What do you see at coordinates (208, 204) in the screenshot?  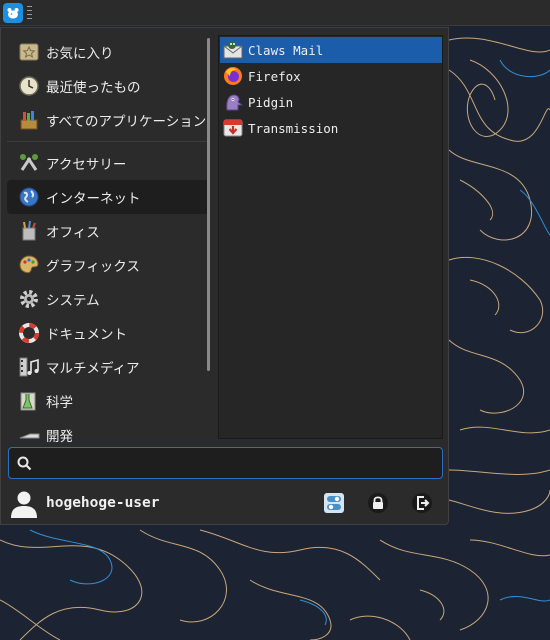 I see `category-scrollbar` at bounding box center [208, 204].